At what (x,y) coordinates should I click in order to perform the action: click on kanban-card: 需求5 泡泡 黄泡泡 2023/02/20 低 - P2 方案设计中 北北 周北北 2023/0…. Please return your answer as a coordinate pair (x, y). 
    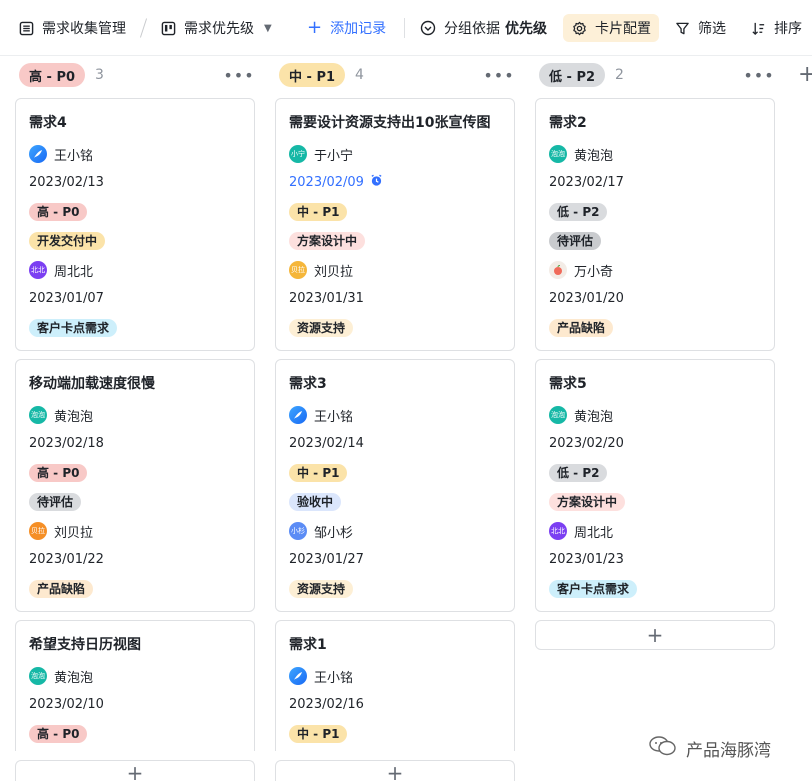
    Looking at the image, I should click on (655, 485).